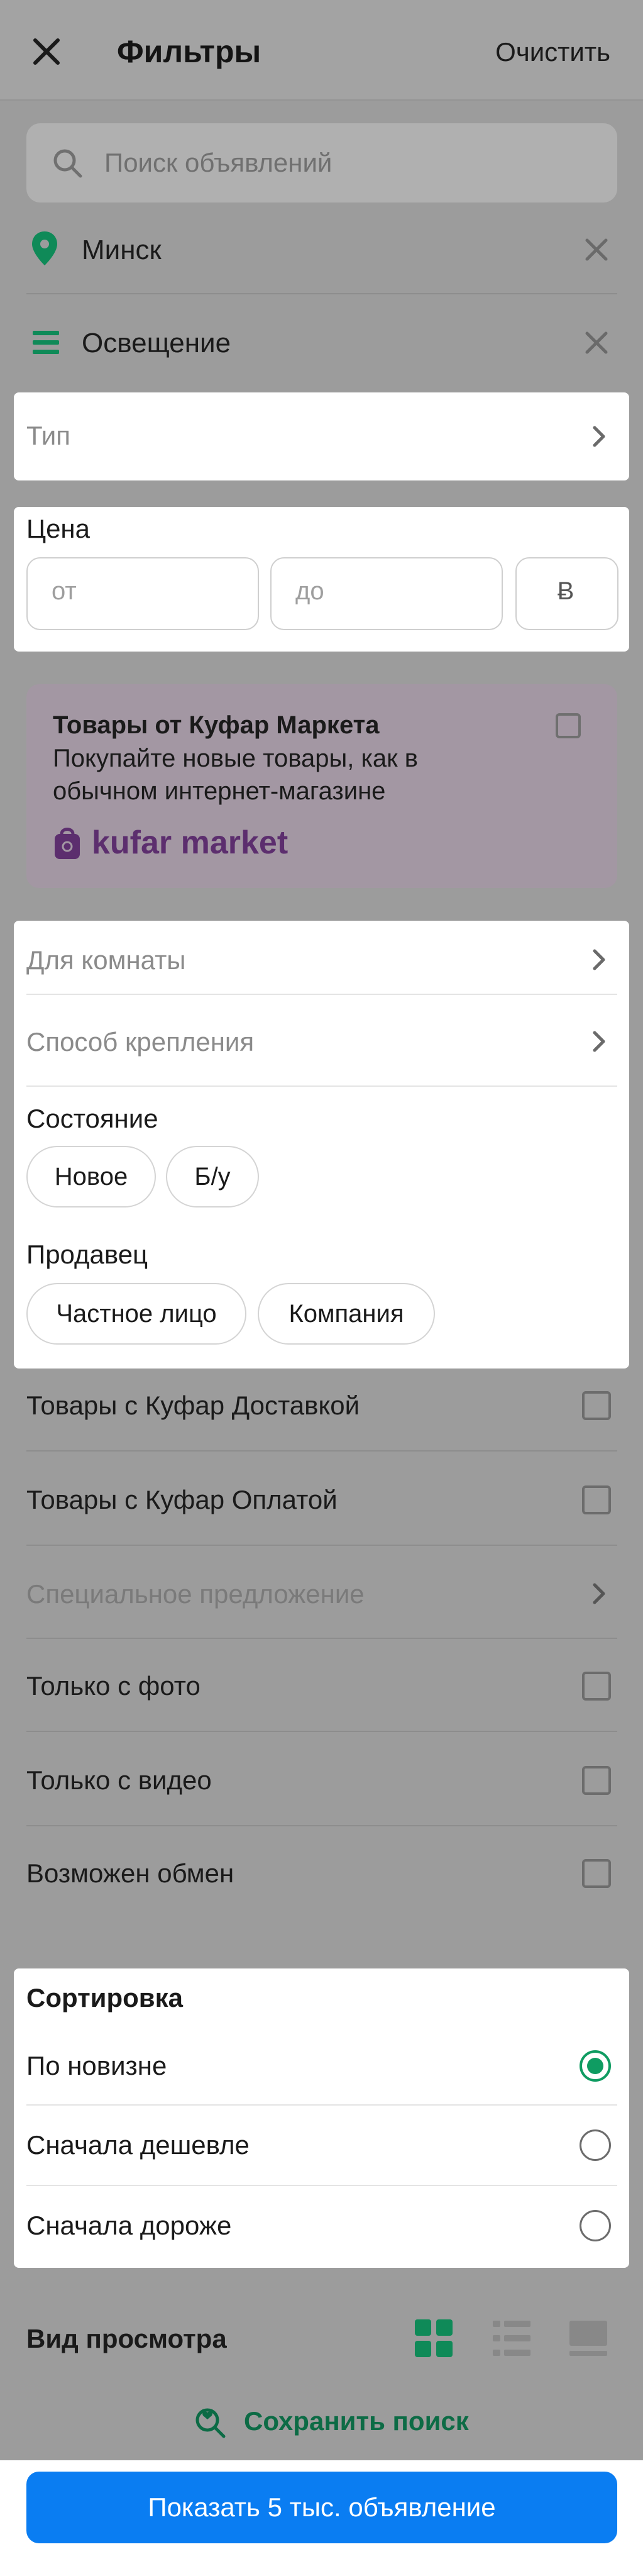 This screenshot has height=2576, width=643. What do you see at coordinates (113, 1686) in the screenshot?
I see `photo-toggle-label: Только с фото` at bounding box center [113, 1686].